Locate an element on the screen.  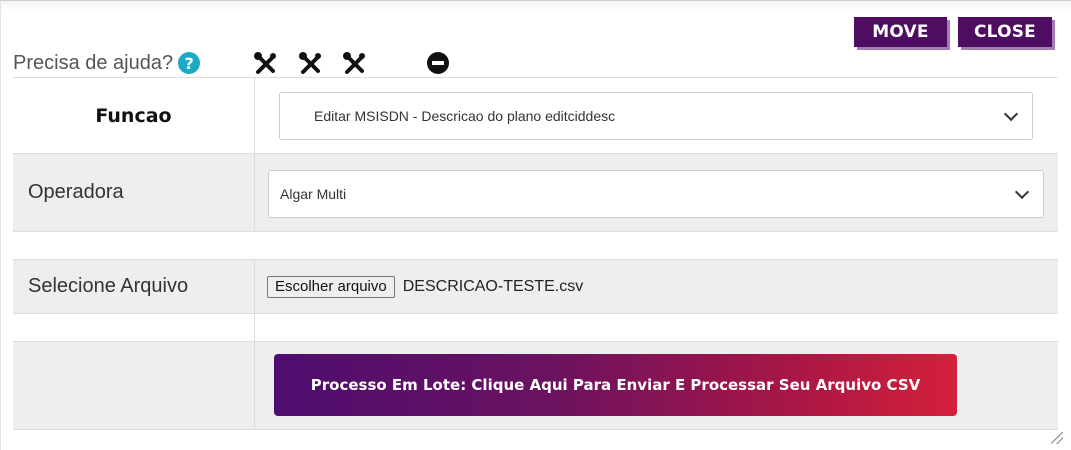
submit-label-cell is located at coordinates (134, 385).